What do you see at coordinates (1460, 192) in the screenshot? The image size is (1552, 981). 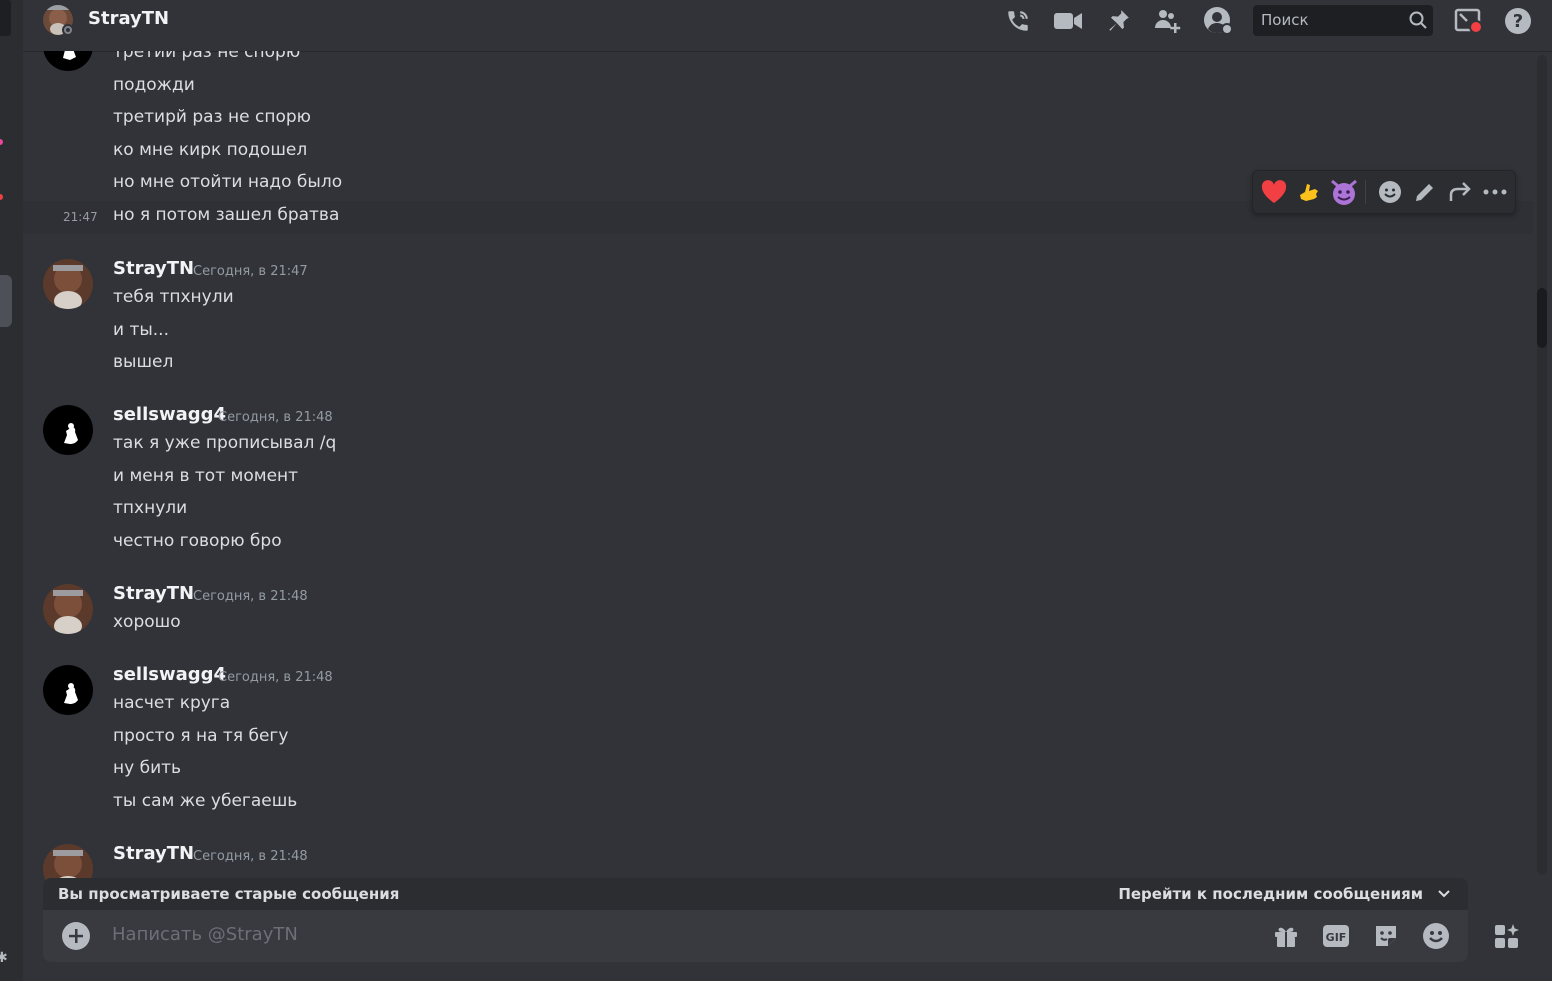 I see `forward-icon` at bounding box center [1460, 192].